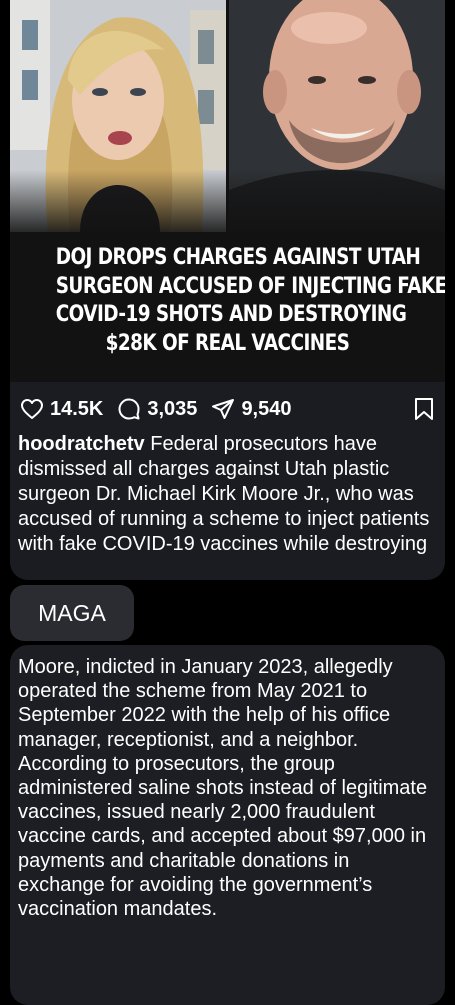 Image resolution: width=455 pixels, height=1005 pixels. I want to click on reply-tag: MAGA, so click(72, 613).